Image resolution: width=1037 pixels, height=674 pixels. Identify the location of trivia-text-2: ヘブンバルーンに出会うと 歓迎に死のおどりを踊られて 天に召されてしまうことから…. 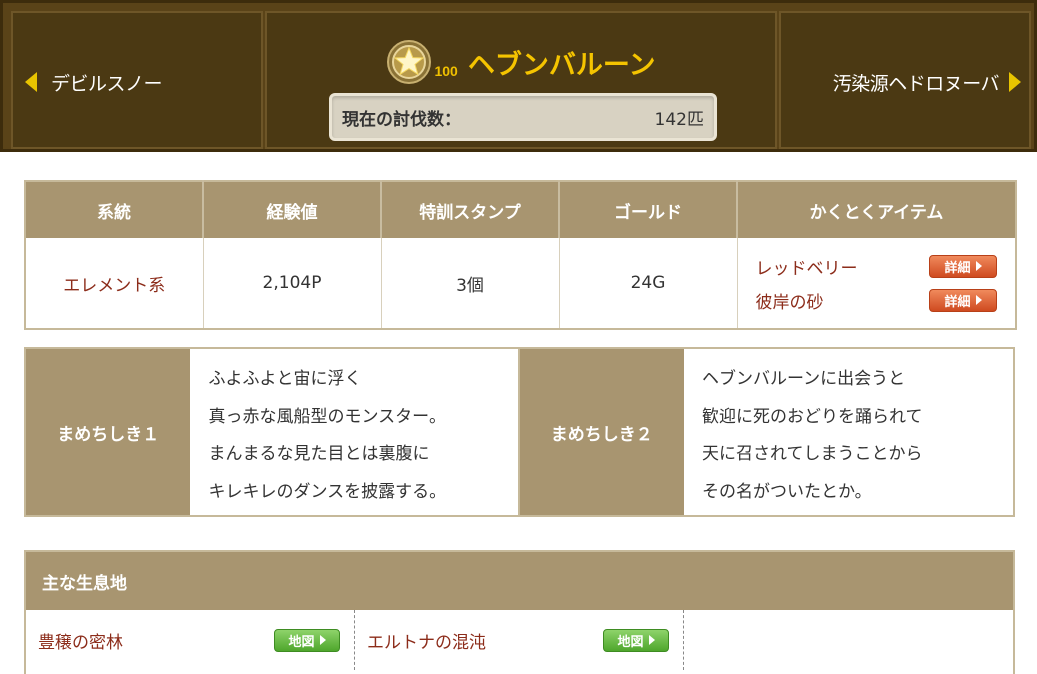
(848, 432).